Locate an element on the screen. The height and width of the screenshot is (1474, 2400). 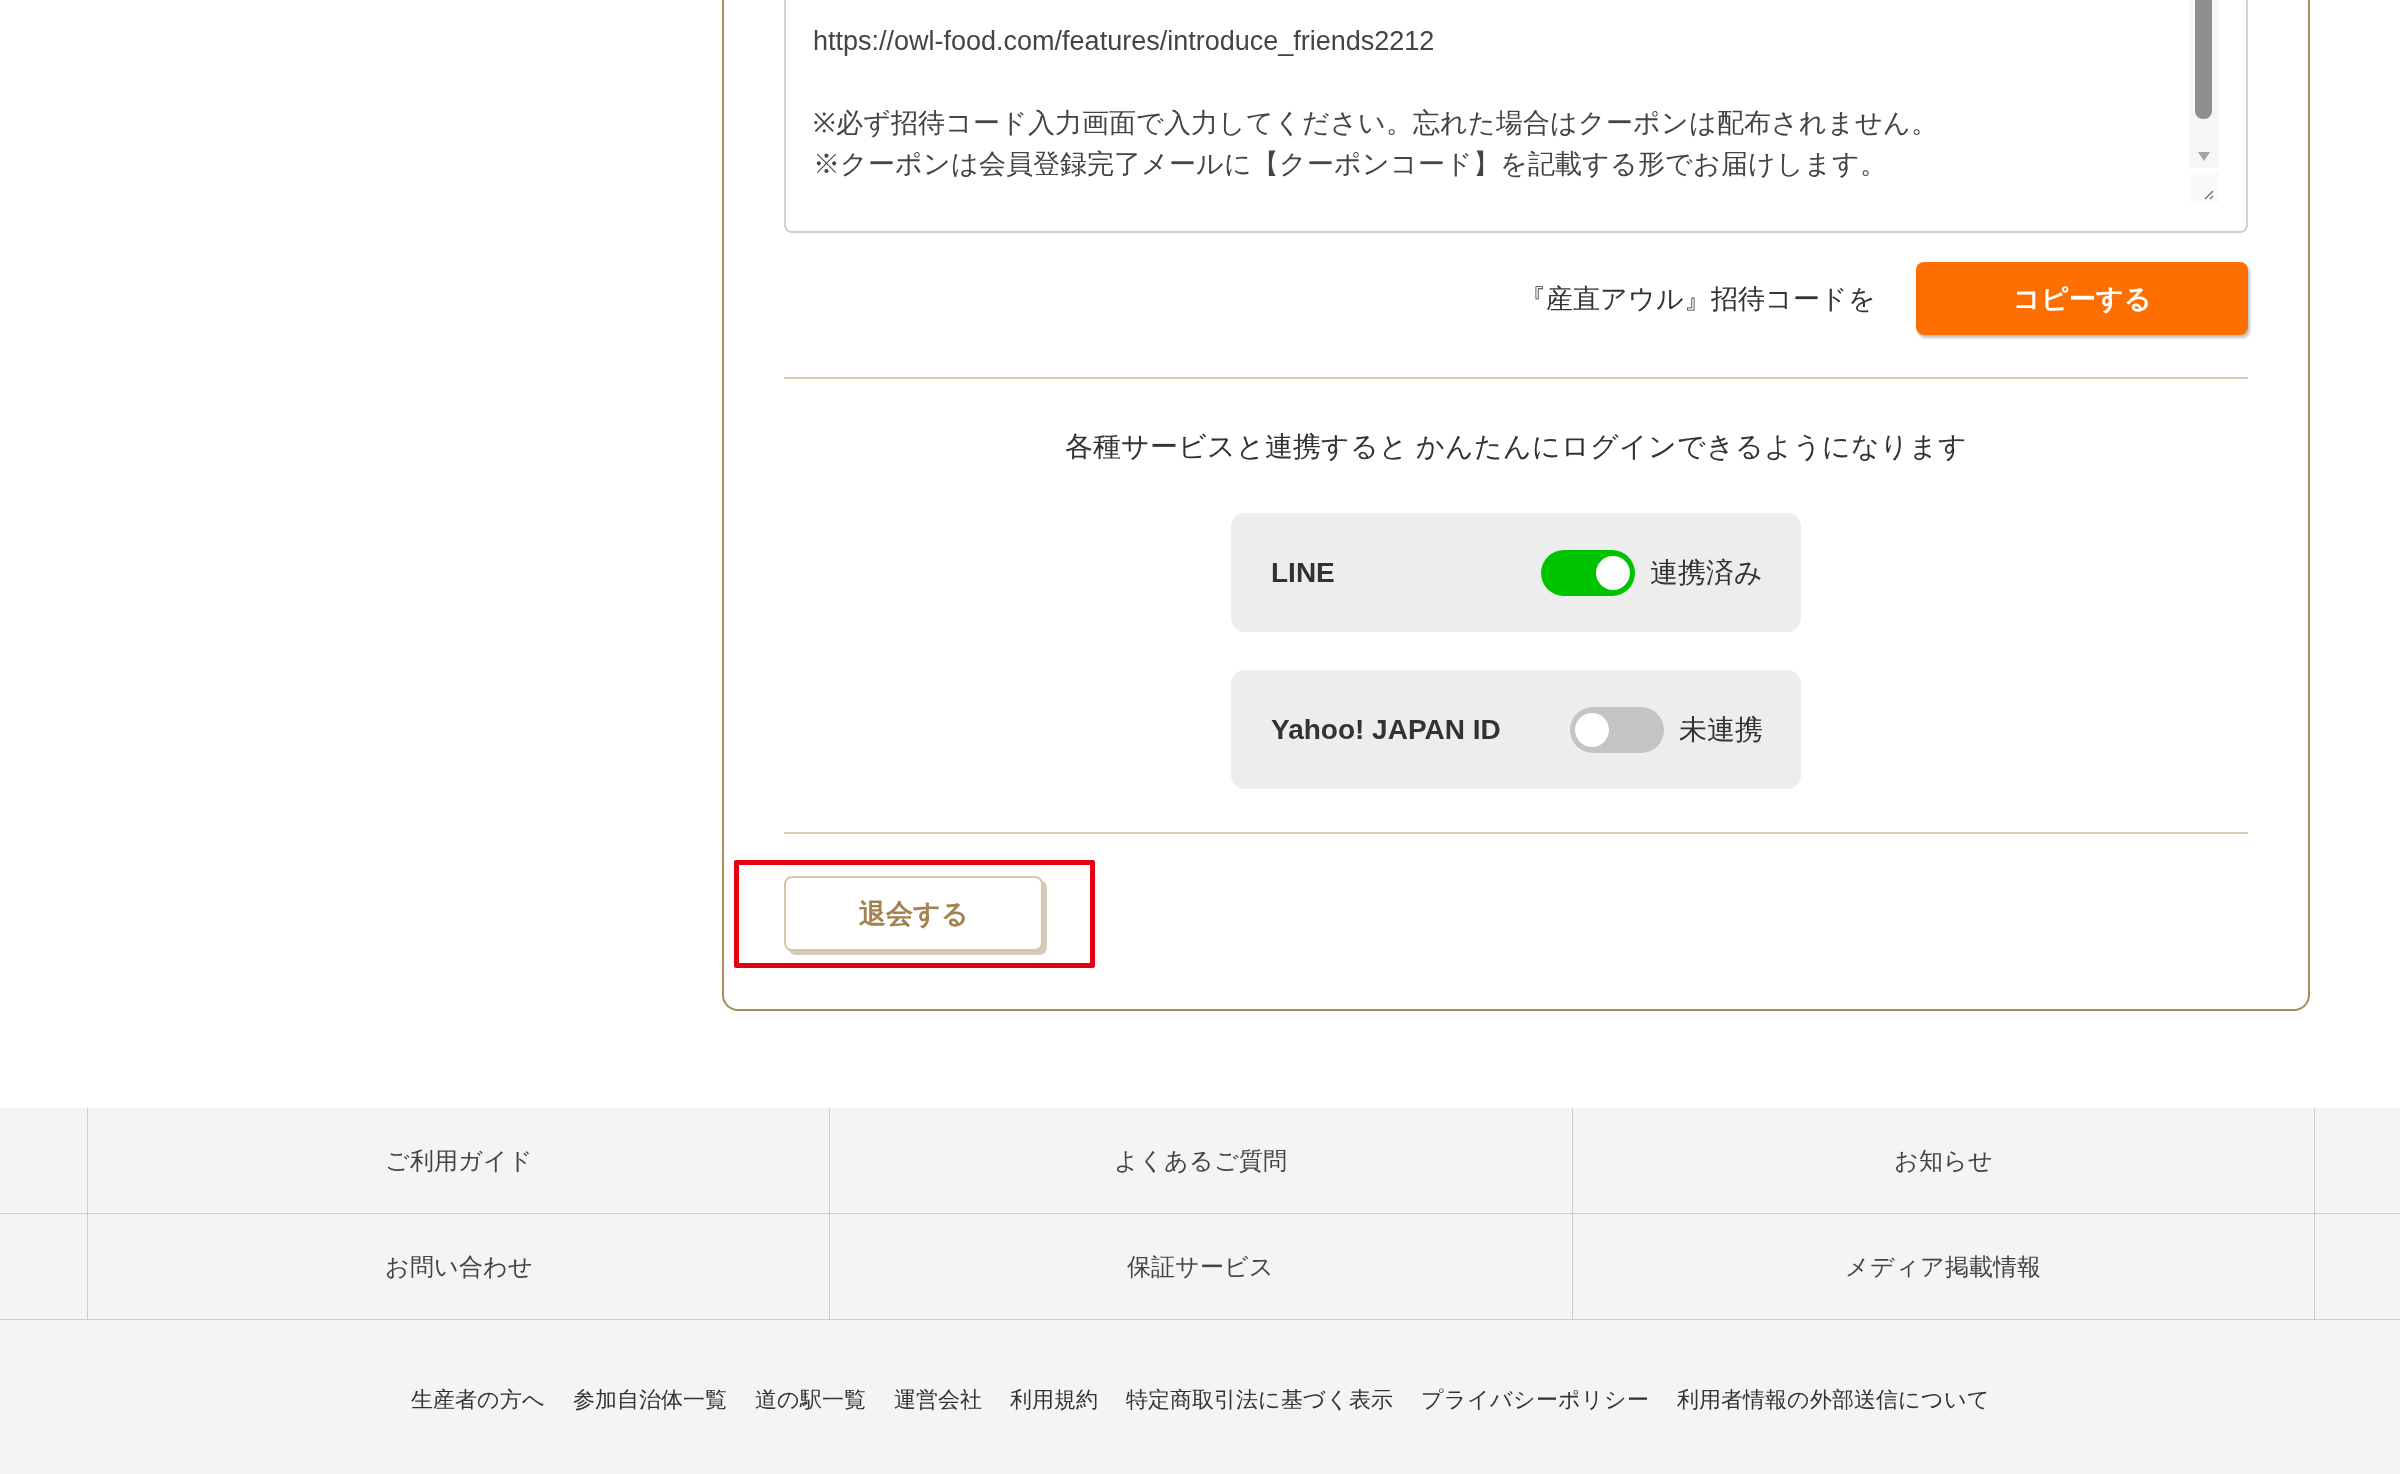
footer-link: 特定商取引法に基づく表示 is located at coordinates (1259, 1400).